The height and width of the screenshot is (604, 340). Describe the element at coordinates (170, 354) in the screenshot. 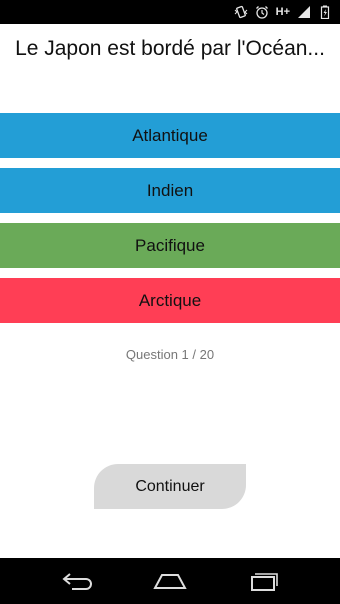

I see `question-counter: Question 1 / 20` at that location.